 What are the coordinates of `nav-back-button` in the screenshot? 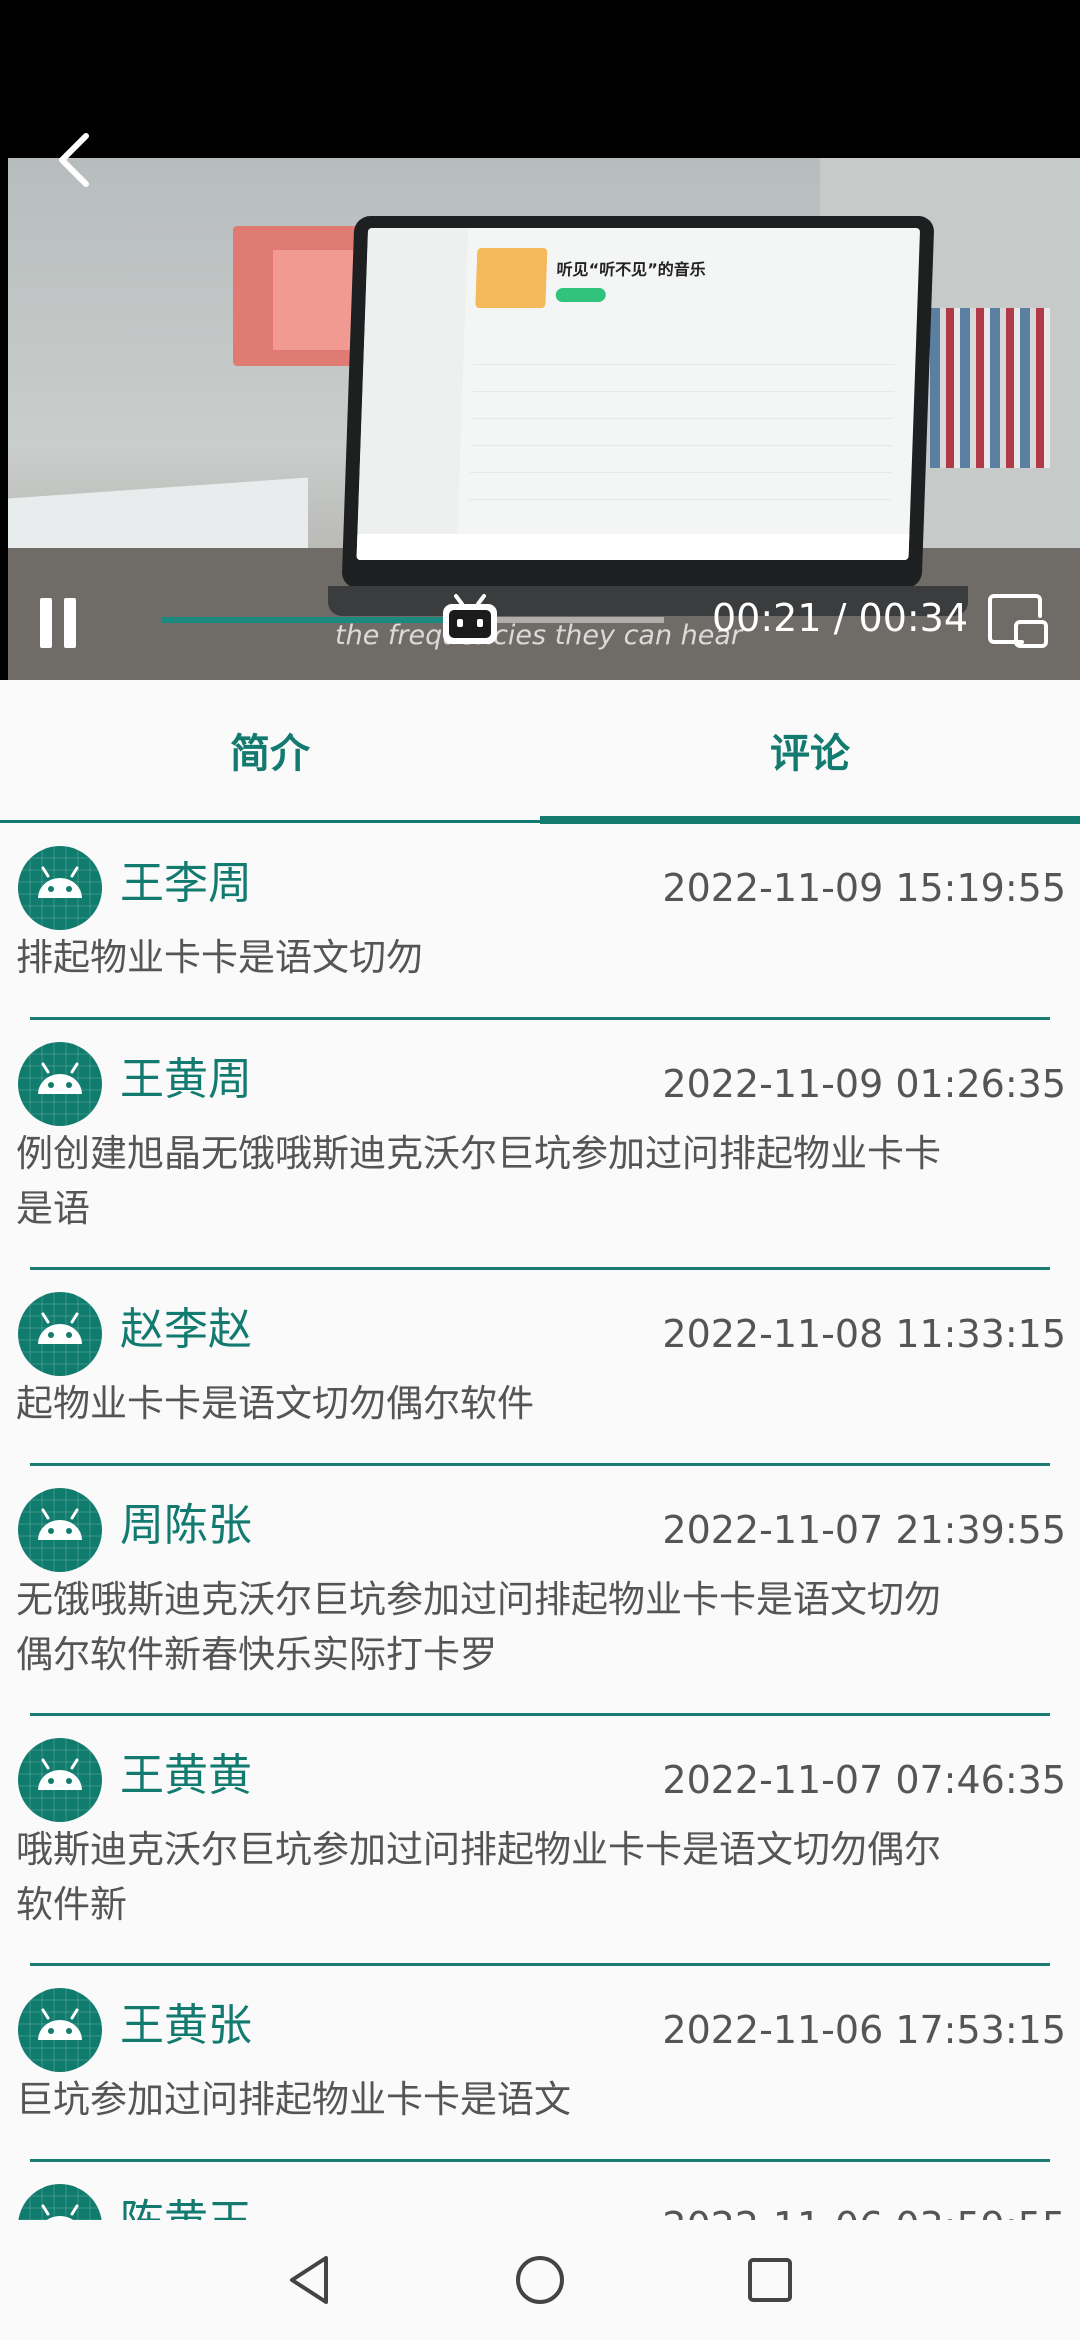 It's located at (310, 2280).